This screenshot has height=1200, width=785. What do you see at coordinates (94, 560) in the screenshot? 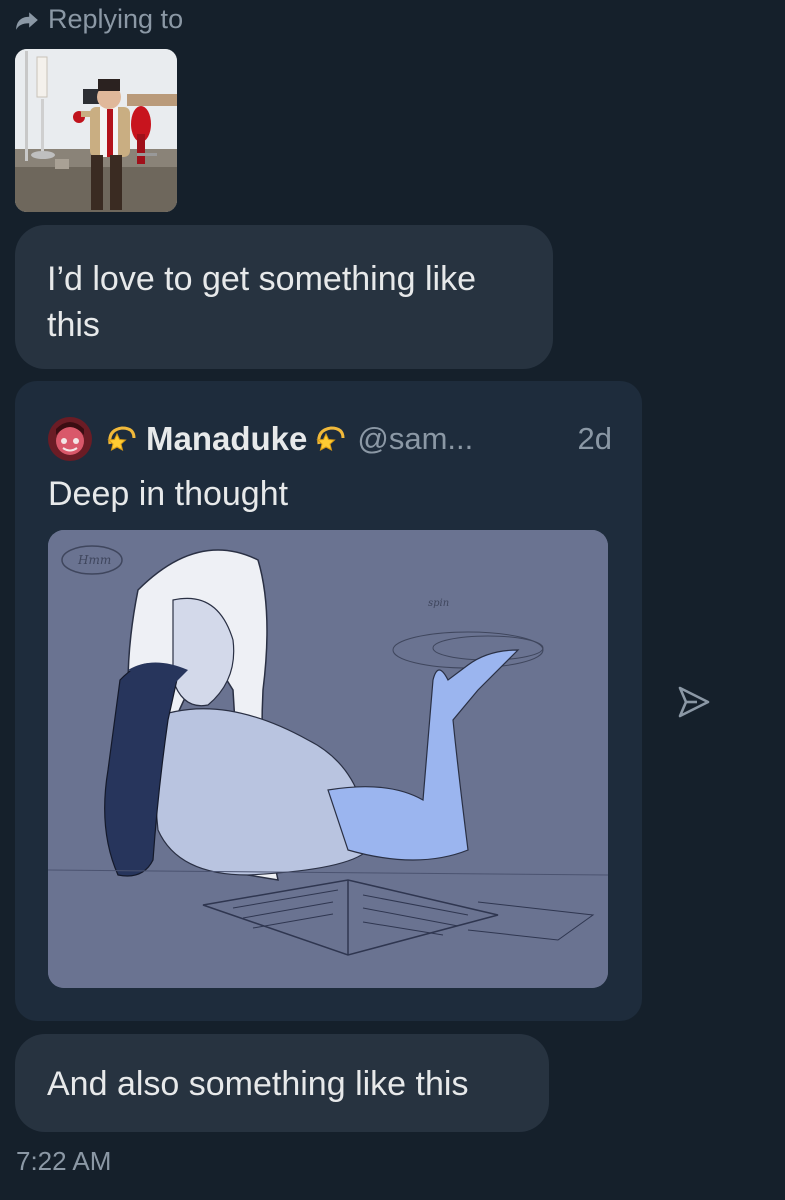
I see `sketch-note-hmm: Hmm` at bounding box center [94, 560].